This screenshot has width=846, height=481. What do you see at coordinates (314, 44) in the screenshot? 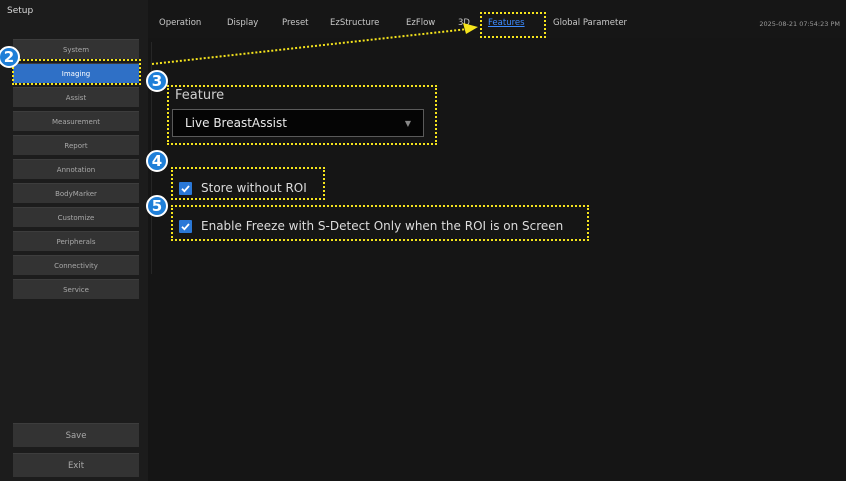
I see `annotation-arrow` at bounding box center [314, 44].